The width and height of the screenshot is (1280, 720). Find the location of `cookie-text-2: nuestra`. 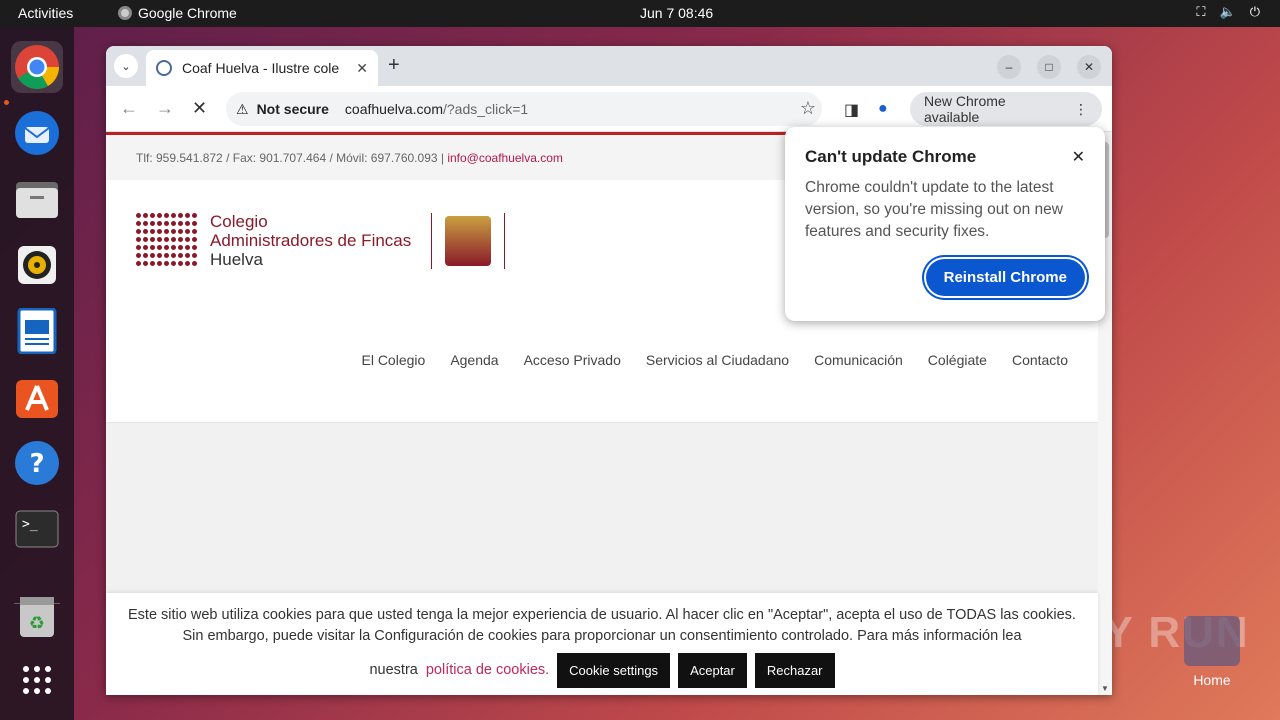

cookie-text-2: nuestra is located at coordinates (393, 670).